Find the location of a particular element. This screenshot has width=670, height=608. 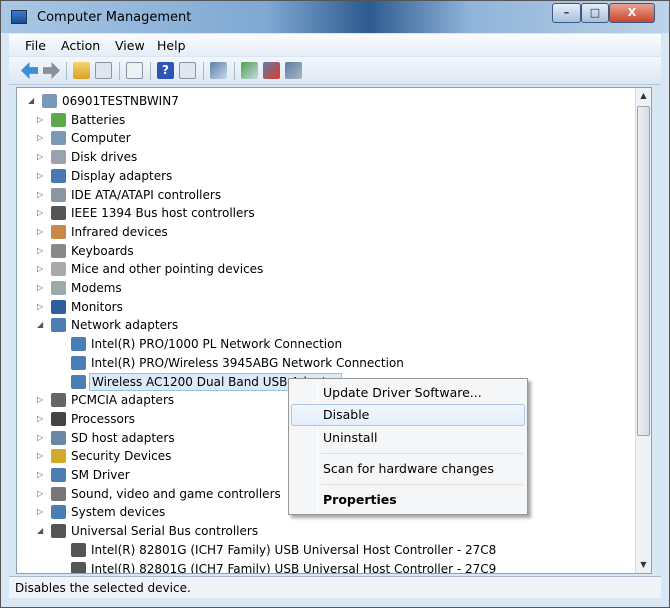

uninstall-device-icon is located at coordinates (293, 70).